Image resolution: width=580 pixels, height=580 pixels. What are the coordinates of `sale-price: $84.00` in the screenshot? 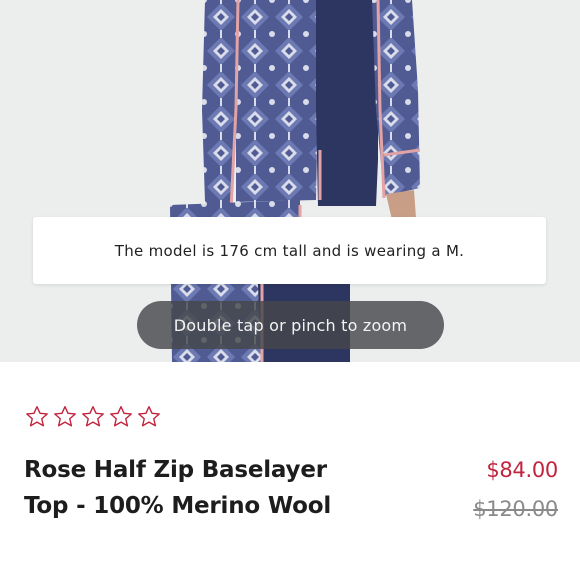 It's located at (522, 470).